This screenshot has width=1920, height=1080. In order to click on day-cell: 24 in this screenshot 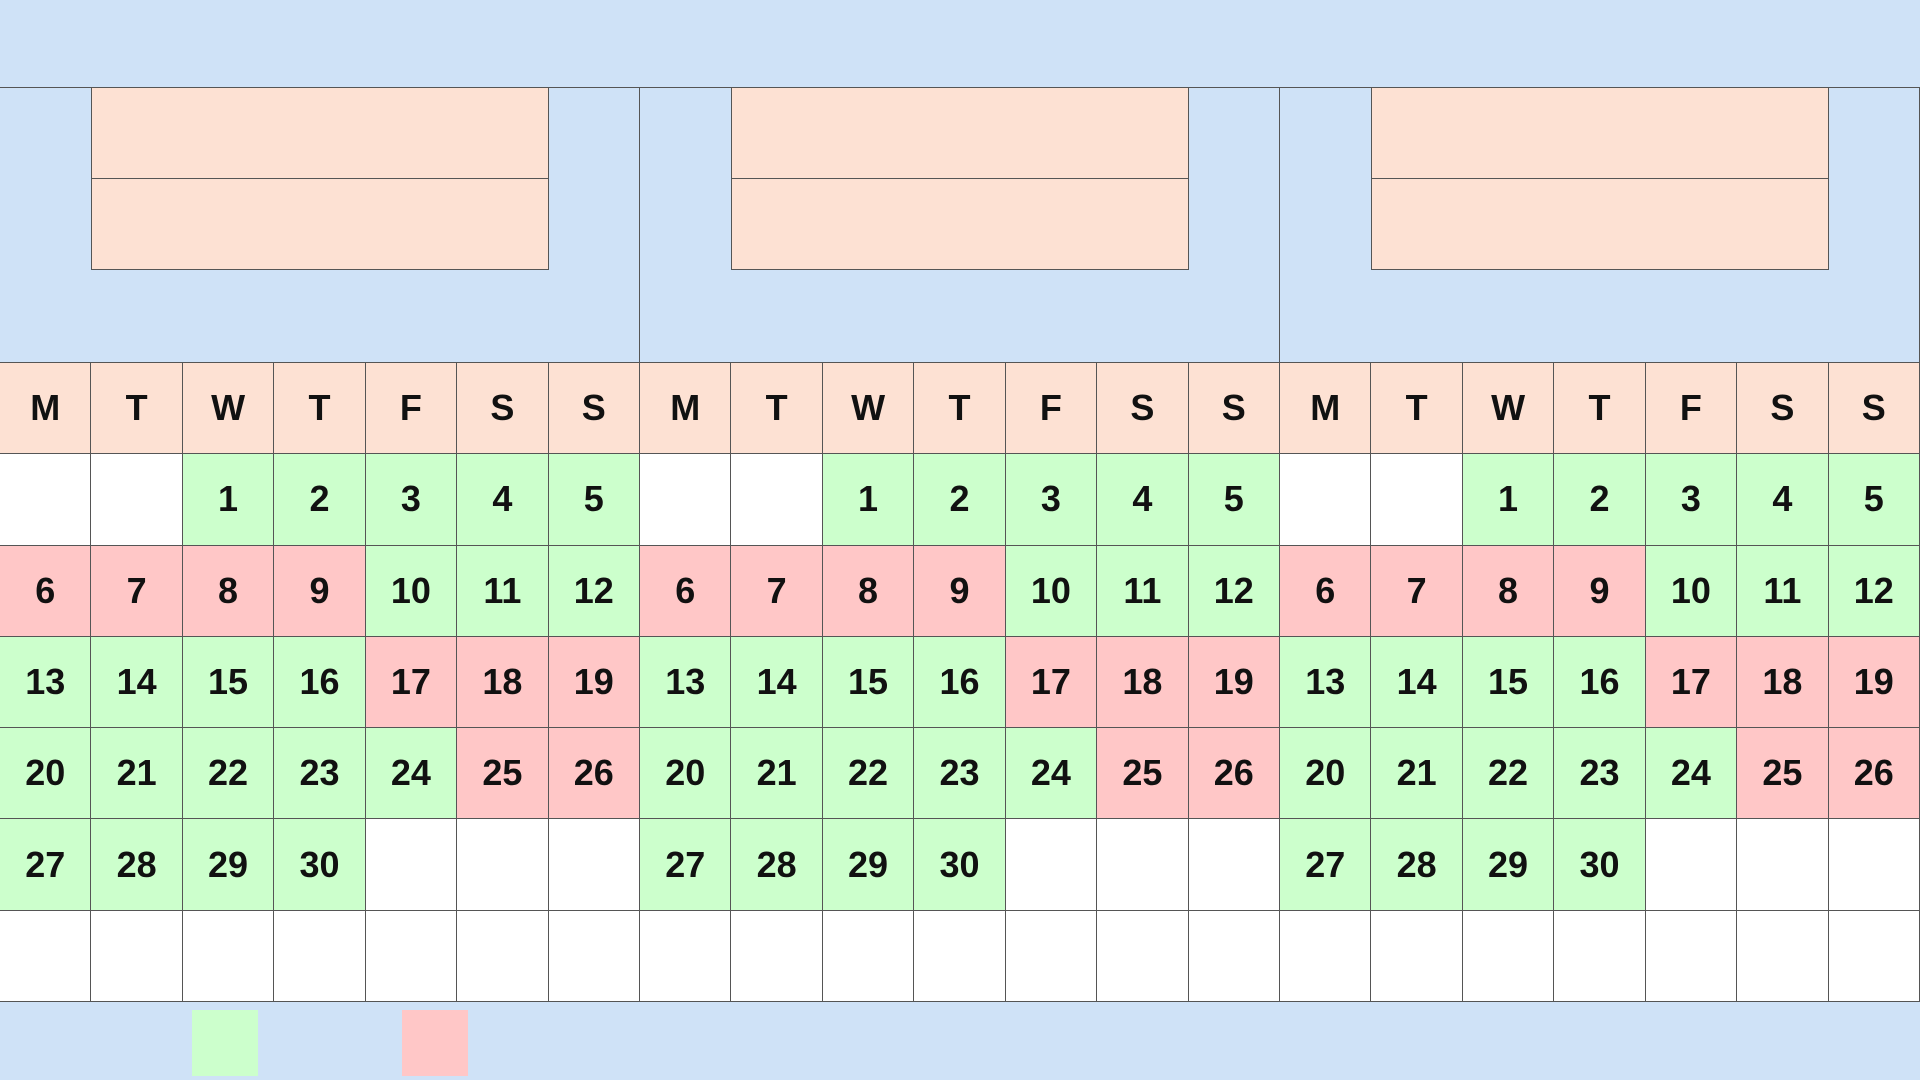, I will do `click(411, 774)`.